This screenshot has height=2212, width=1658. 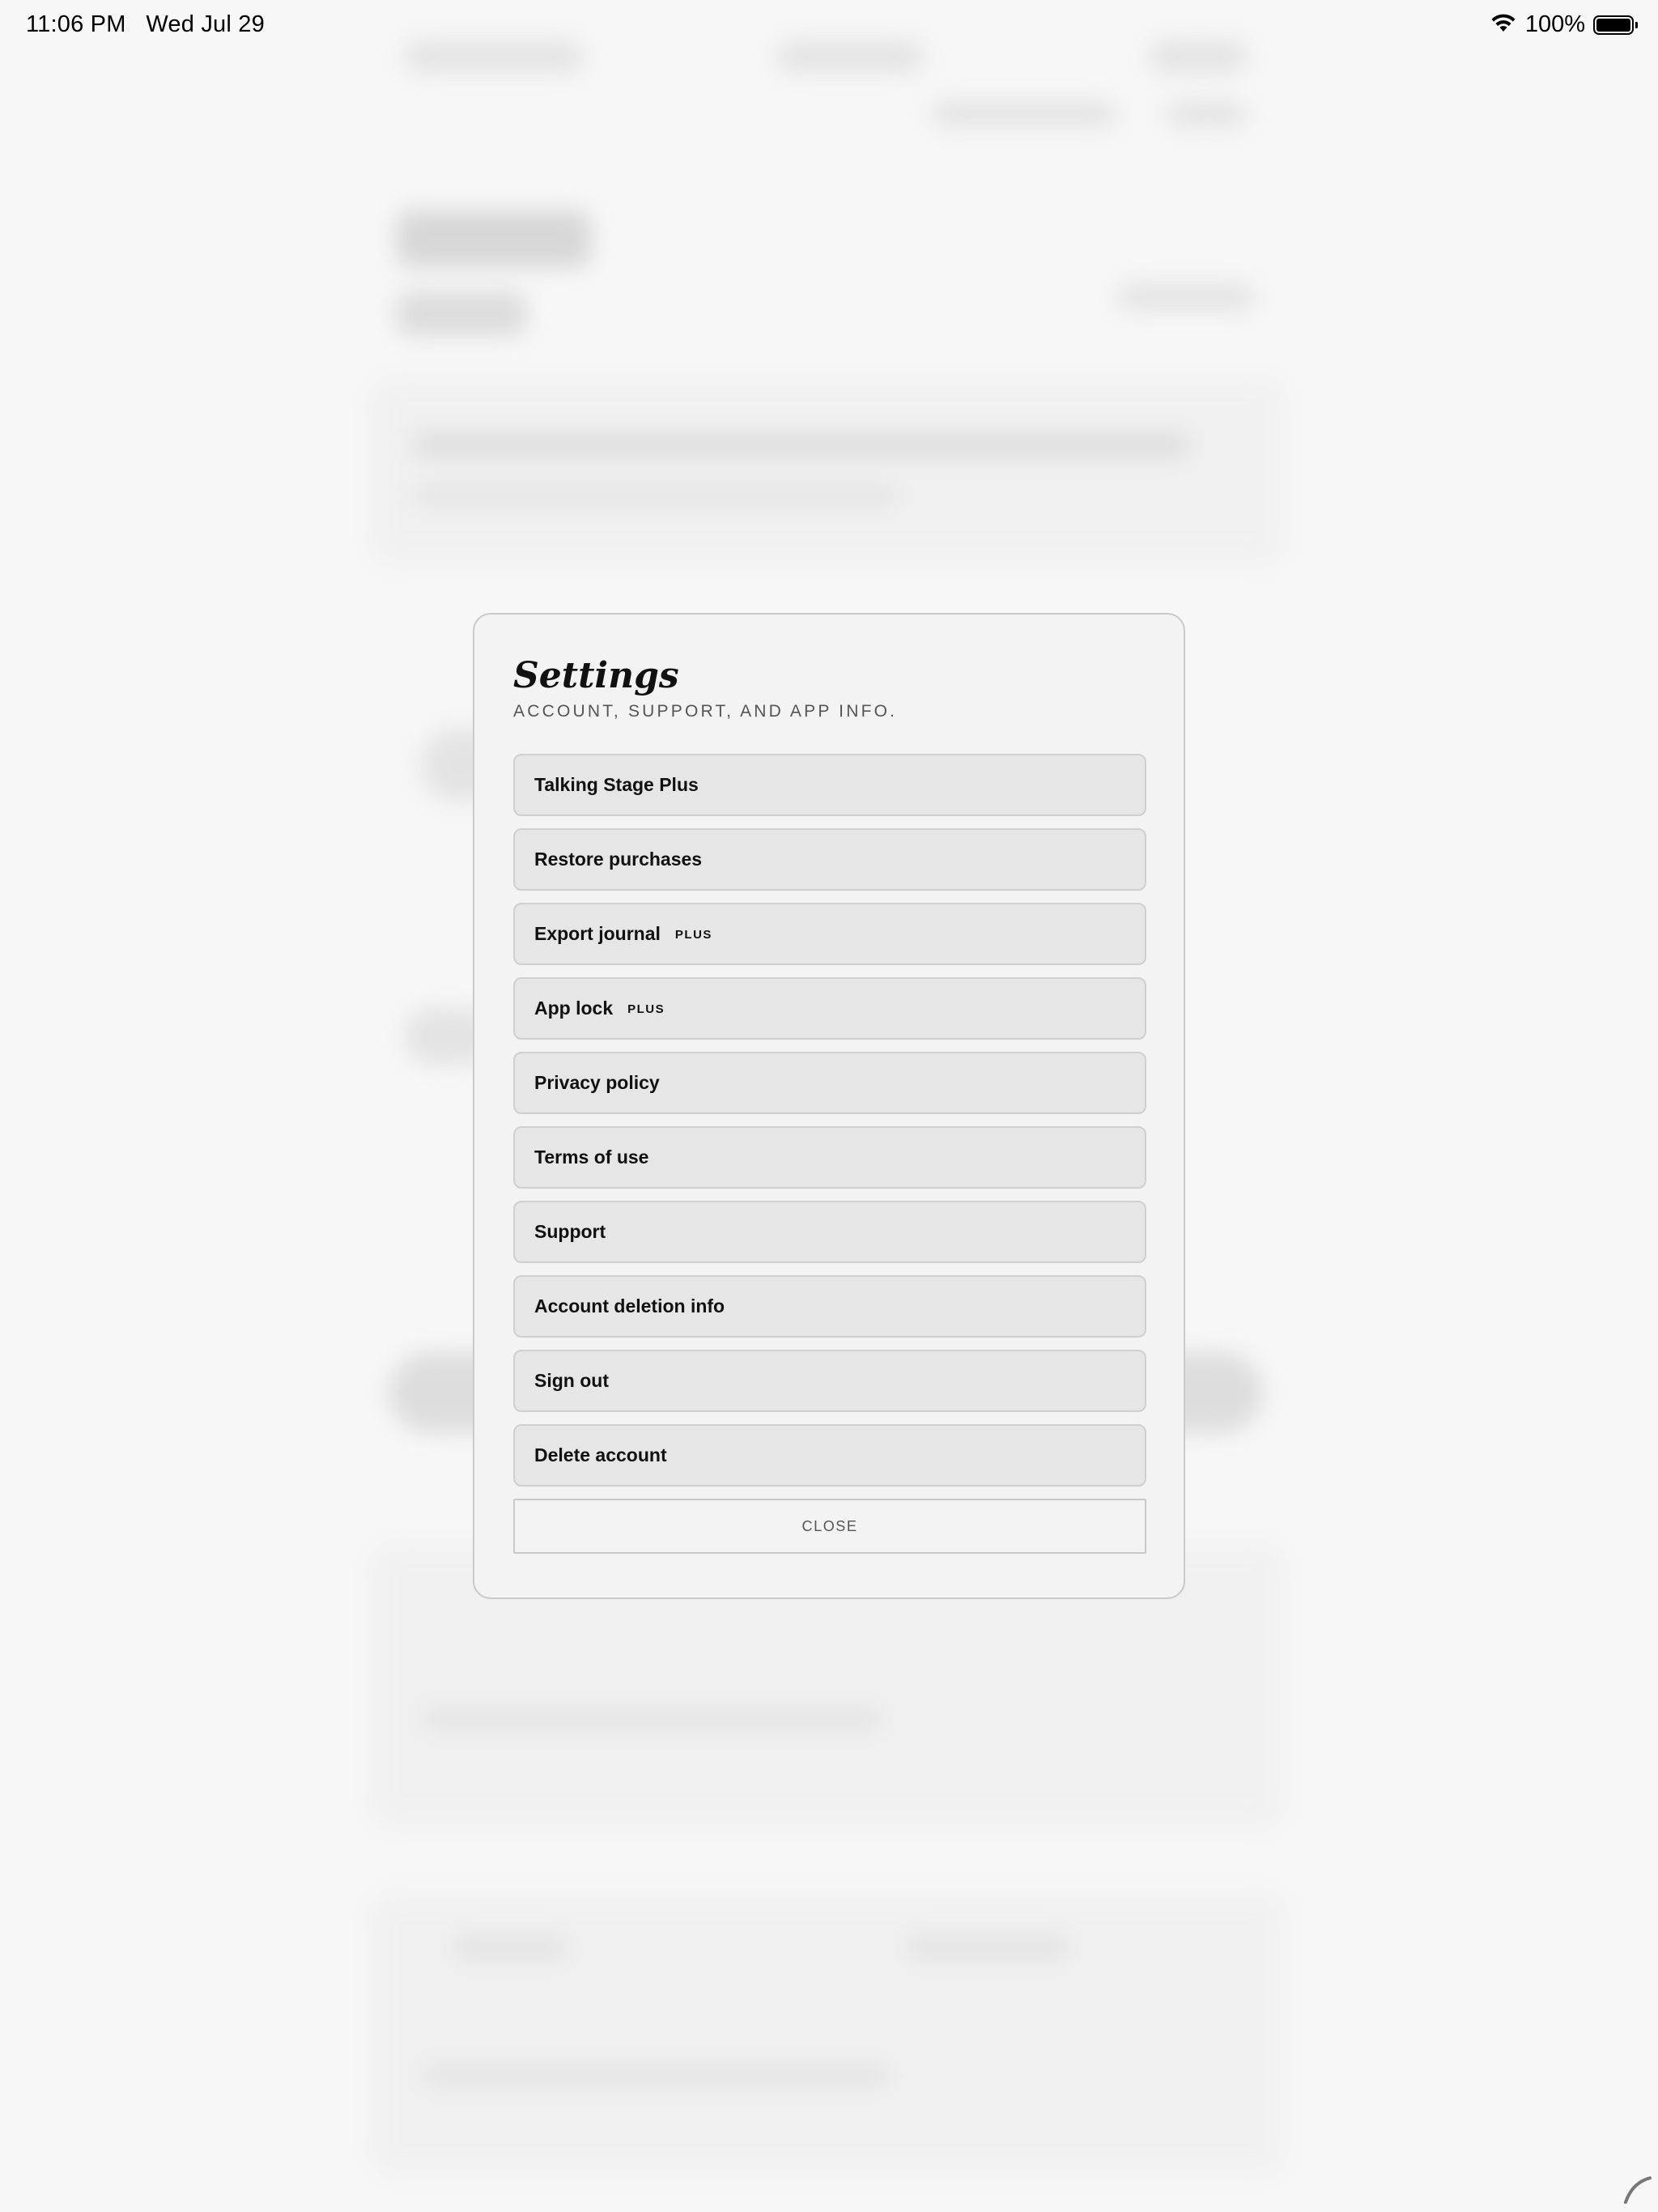 I want to click on app-lock-button: App lock PLUS, so click(x=829, y=1009).